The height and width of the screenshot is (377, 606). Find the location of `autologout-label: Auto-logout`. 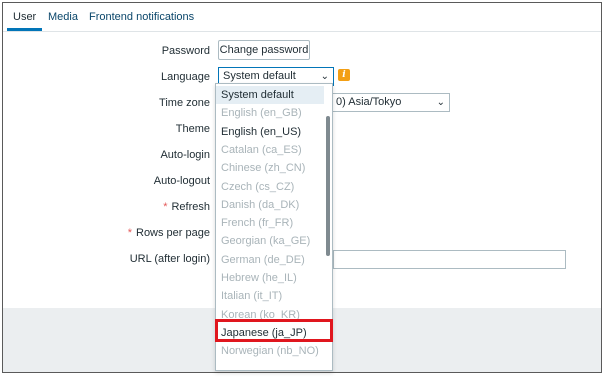

autologout-label: Auto-logout is located at coordinates (181, 181).